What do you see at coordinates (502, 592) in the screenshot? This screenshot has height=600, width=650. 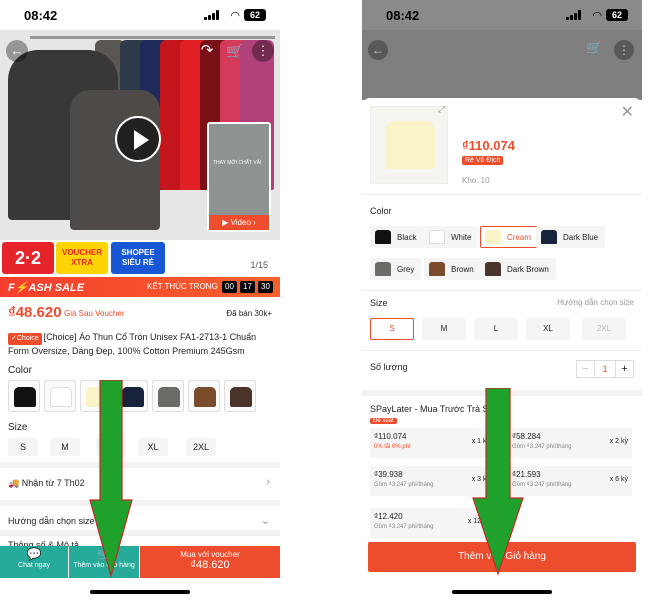 I see `home-indicator` at bounding box center [502, 592].